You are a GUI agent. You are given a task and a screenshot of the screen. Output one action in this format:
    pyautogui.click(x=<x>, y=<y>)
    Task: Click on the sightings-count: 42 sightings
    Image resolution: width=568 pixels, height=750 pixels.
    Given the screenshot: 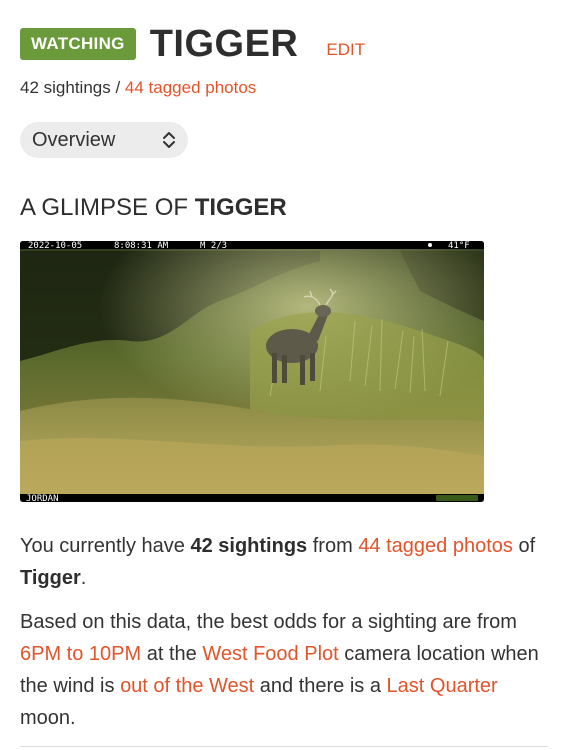 What is the action you would take?
    pyautogui.click(x=65, y=87)
    